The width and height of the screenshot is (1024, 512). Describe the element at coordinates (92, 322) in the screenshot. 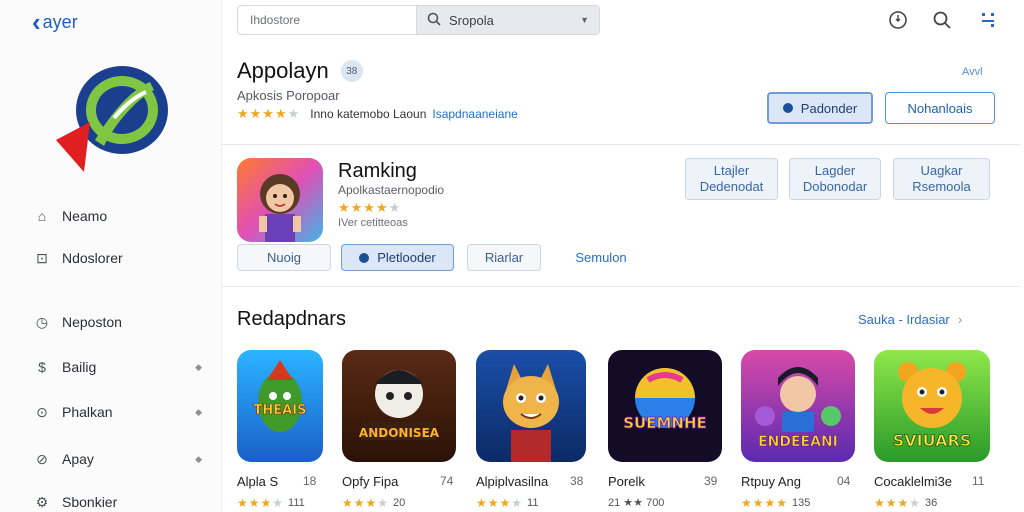

I see `sidebar-item-label: Neposton` at that location.